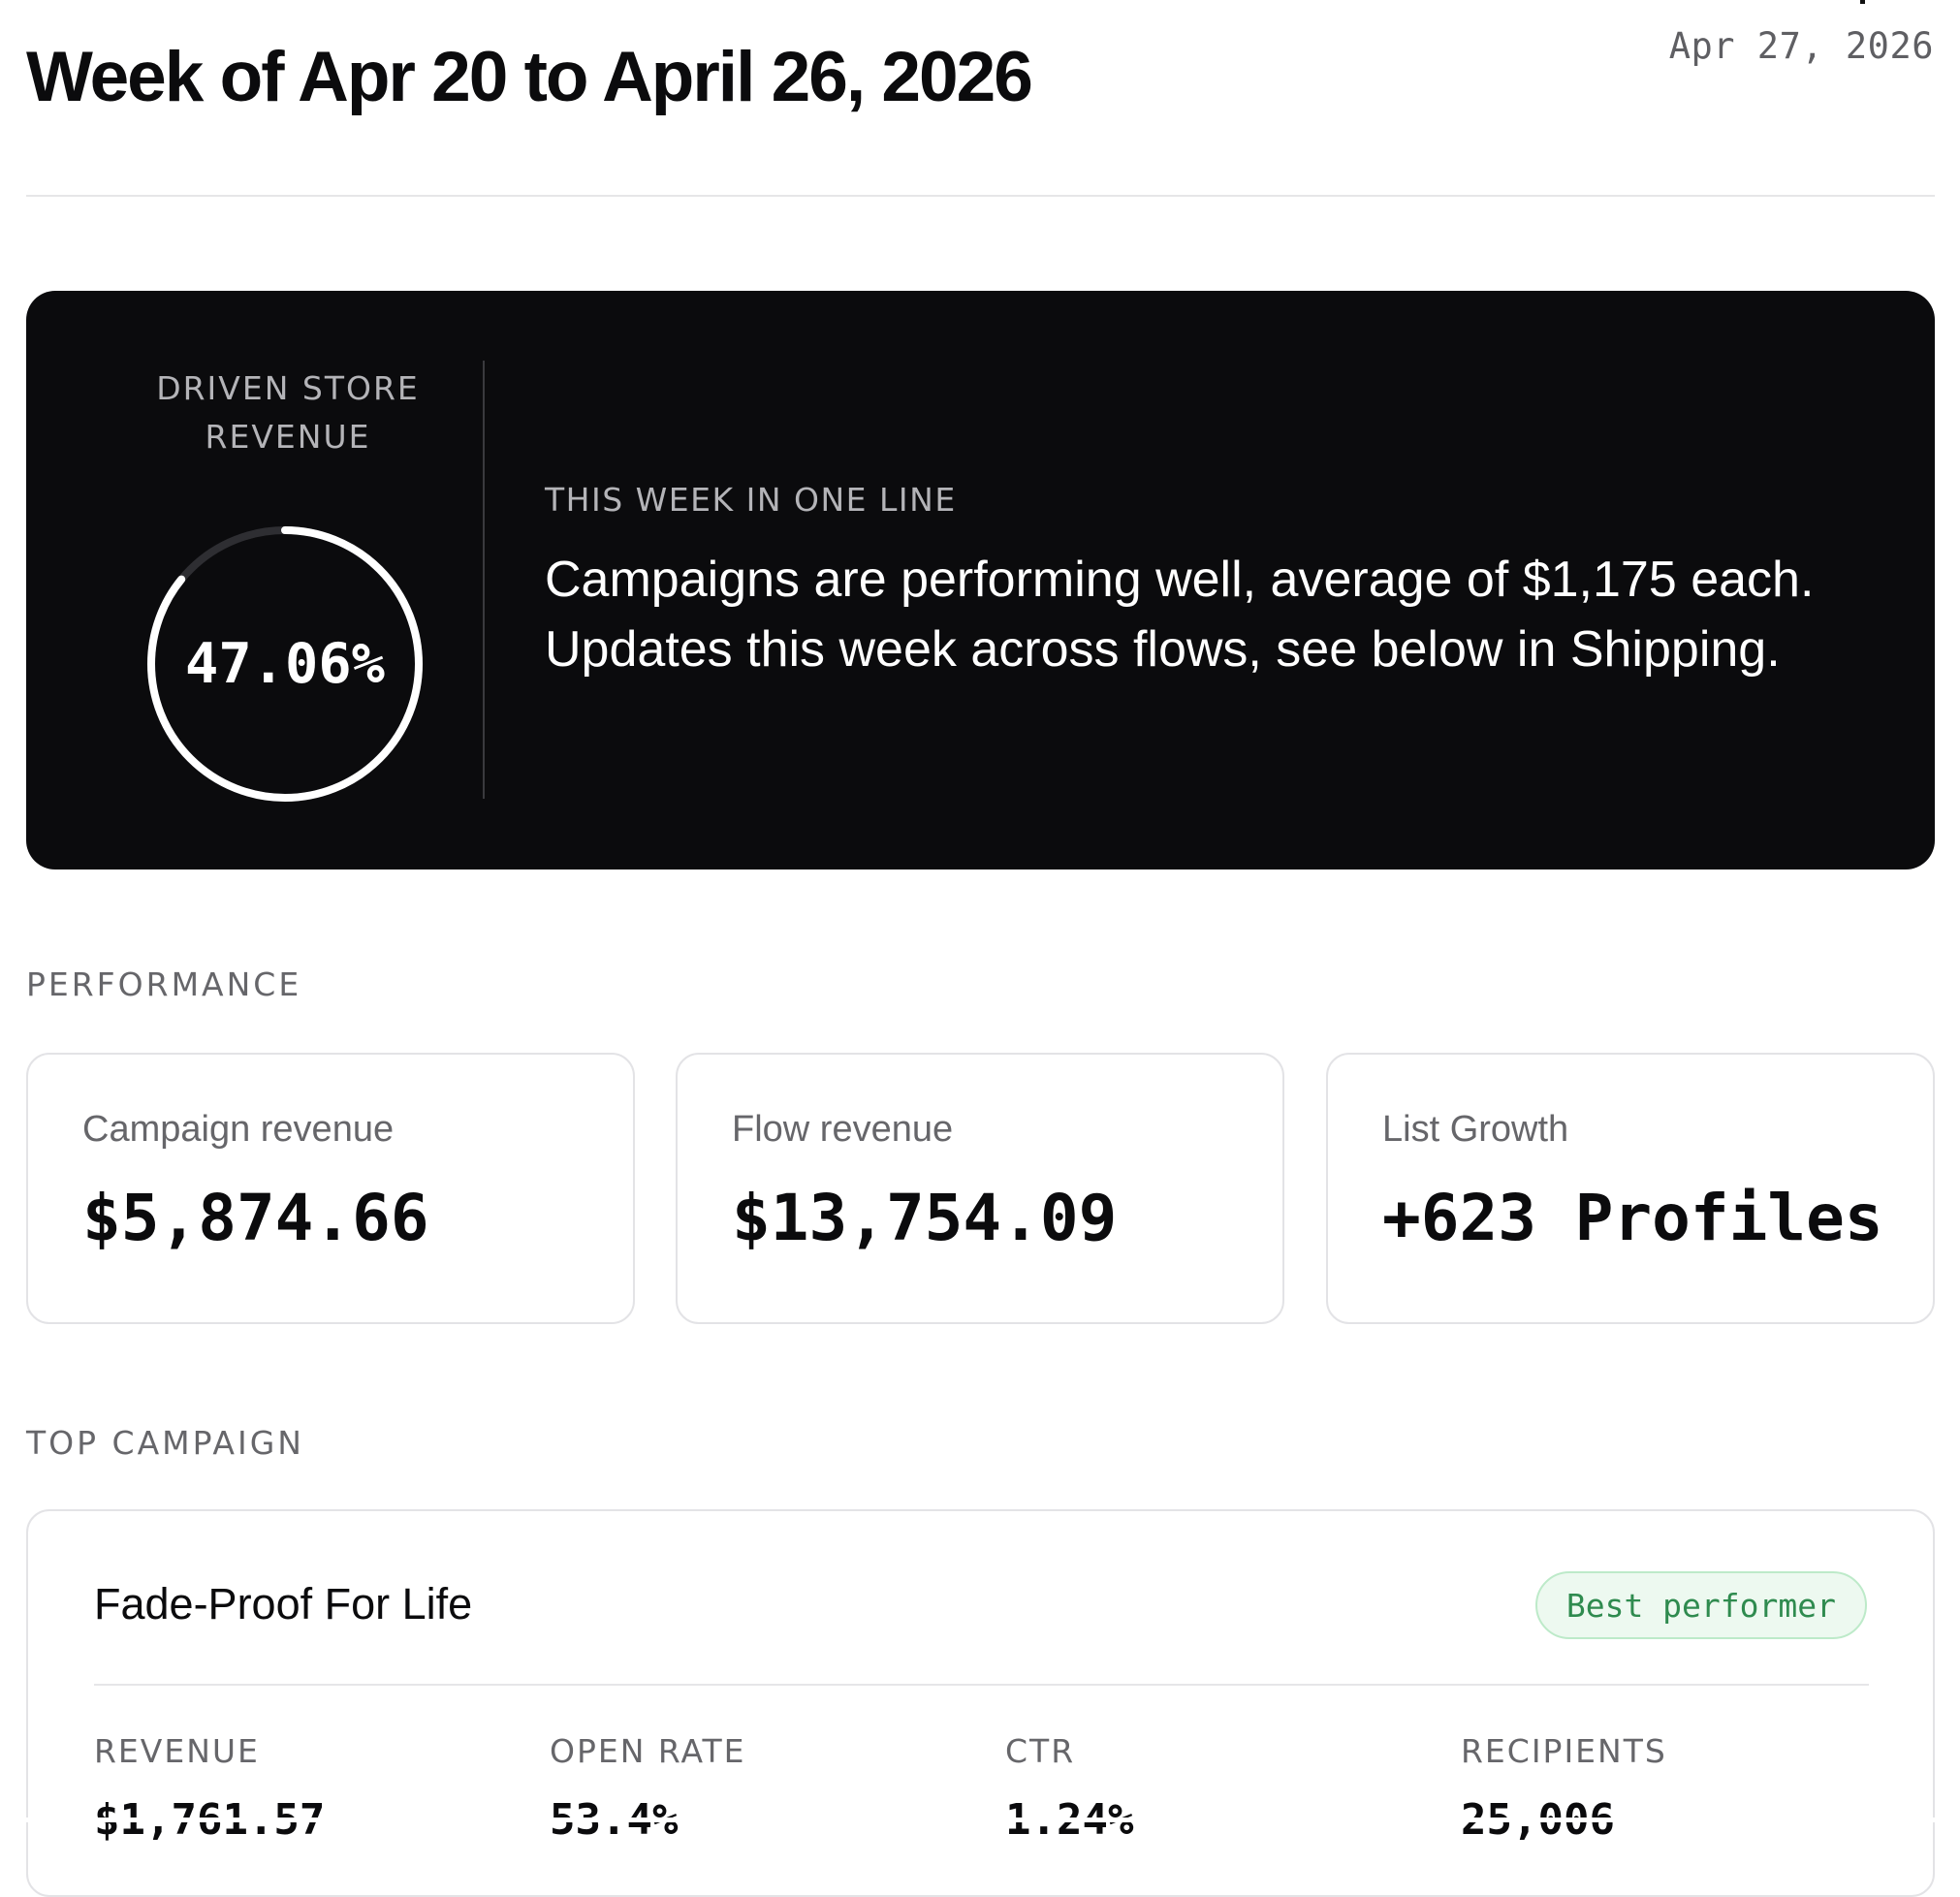 The width and height of the screenshot is (1960, 1897). What do you see at coordinates (288, 413) in the screenshot?
I see `driven-revenue-label: DRIVEN STORE REVENUE` at bounding box center [288, 413].